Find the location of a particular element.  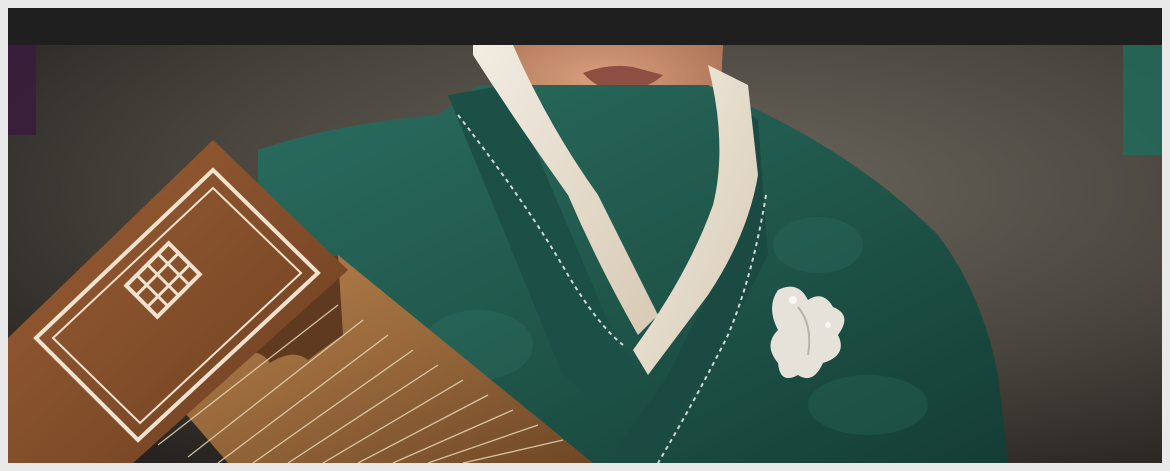

teal-light-right is located at coordinates (1142, 100).